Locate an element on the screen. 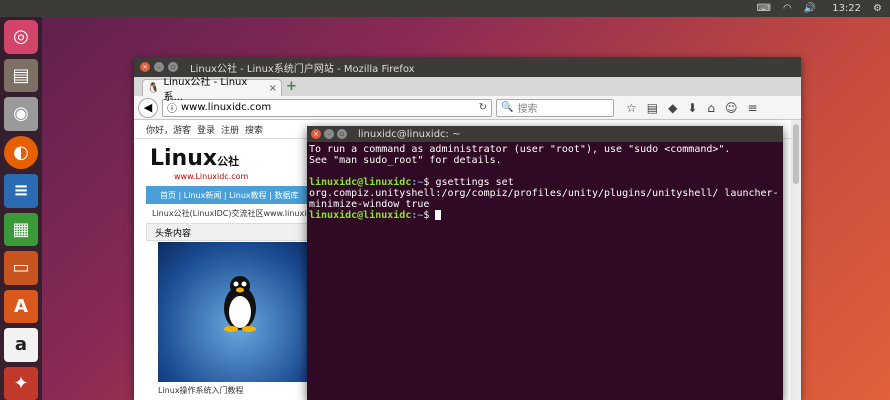  calc-icon: ▦ is located at coordinates (21, 229).